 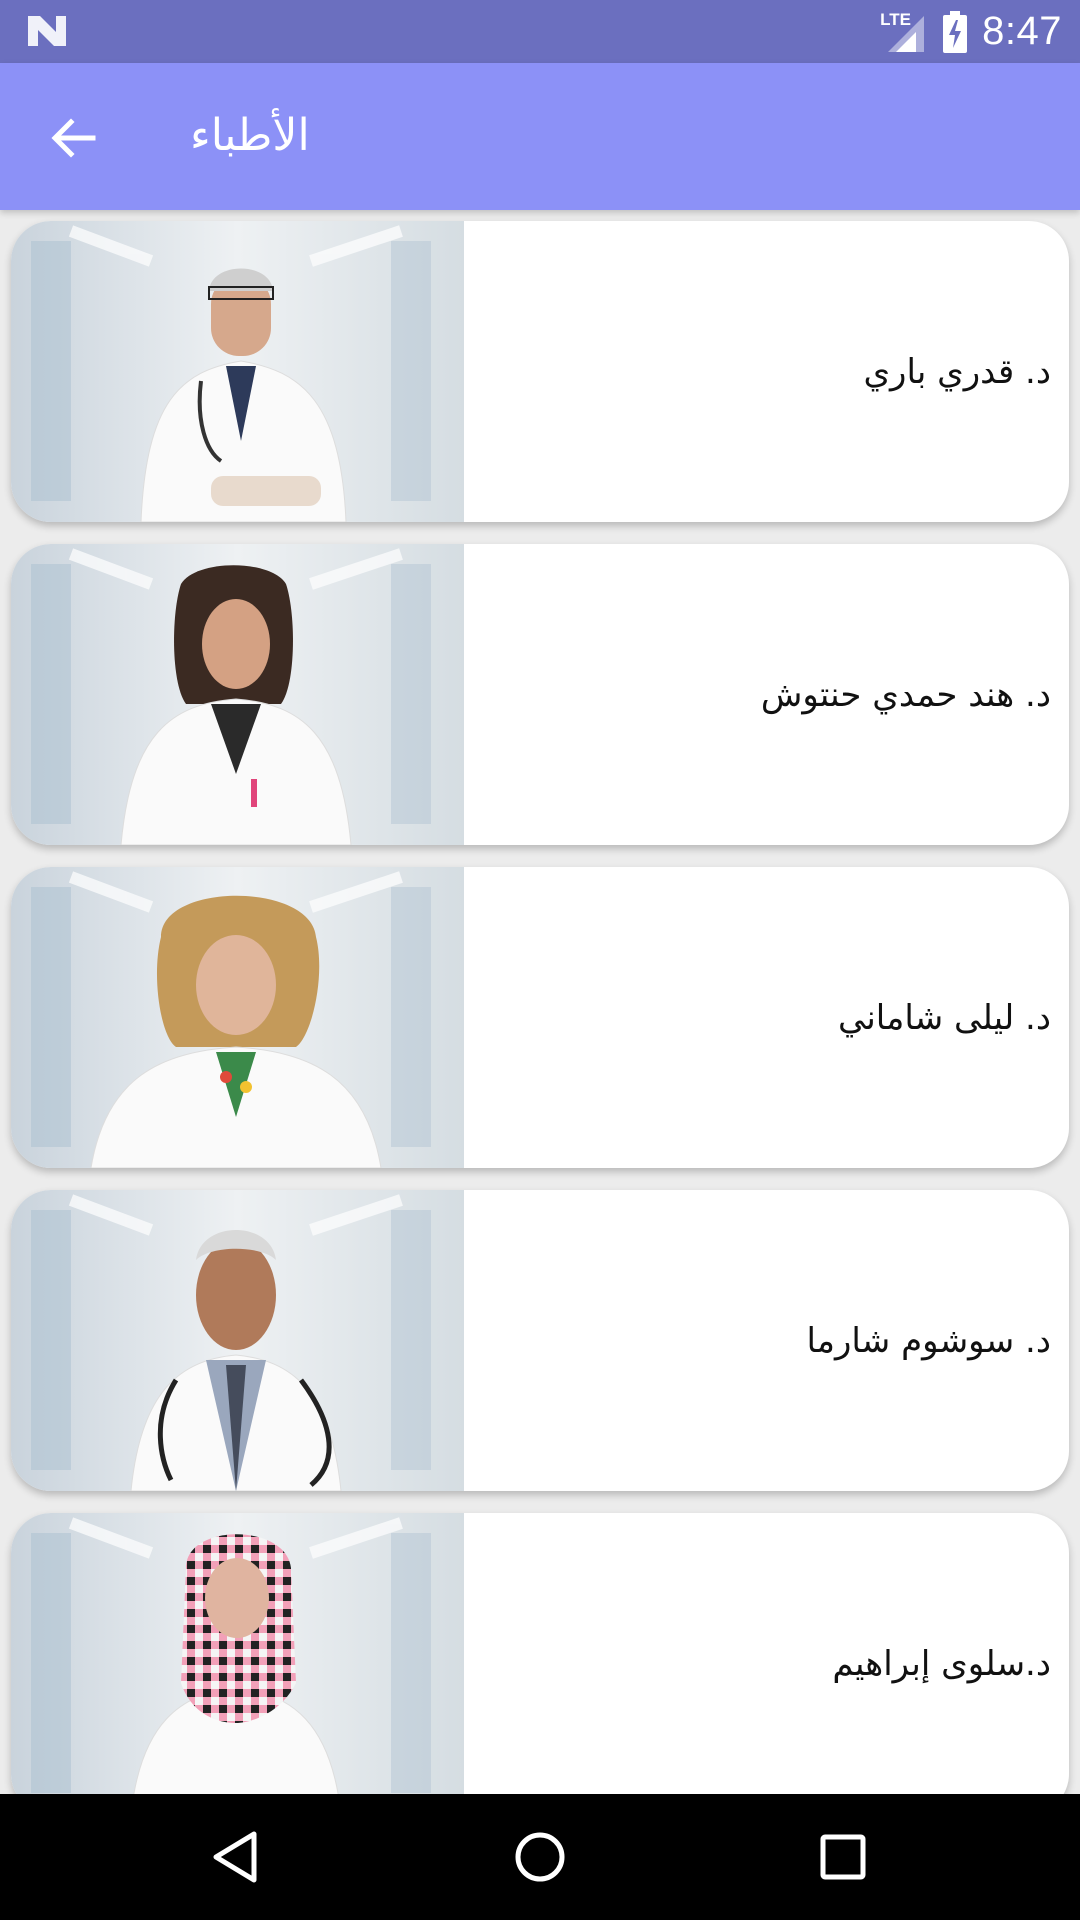 What do you see at coordinates (906, 33) in the screenshot?
I see `signal-icon` at bounding box center [906, 33].